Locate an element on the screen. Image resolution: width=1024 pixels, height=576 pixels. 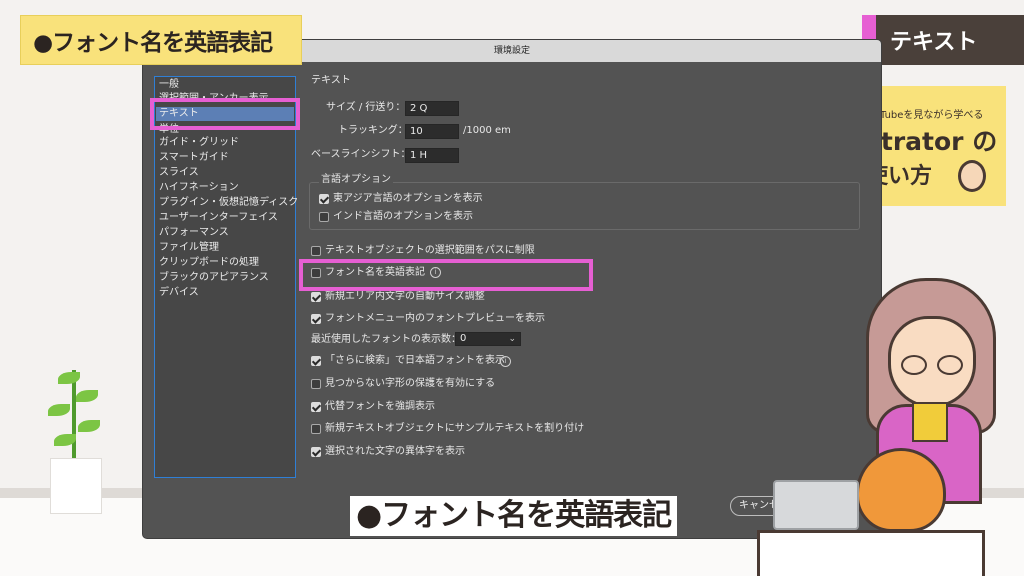
video-title-banner: ●フォント名を英語表記 is located at coordinates (161, 40).